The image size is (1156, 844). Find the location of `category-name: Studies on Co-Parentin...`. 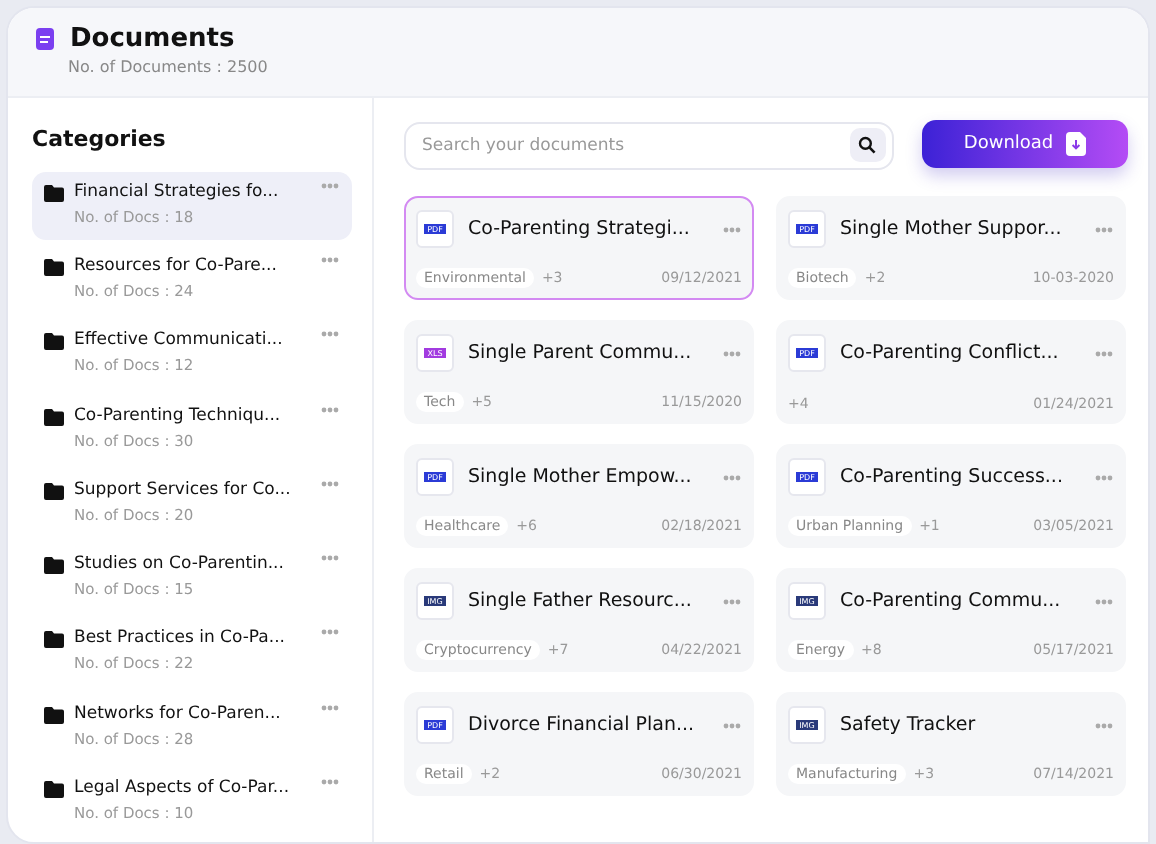

category-name: Studies on Co-Parentin... is located at coordinates (180, 564).